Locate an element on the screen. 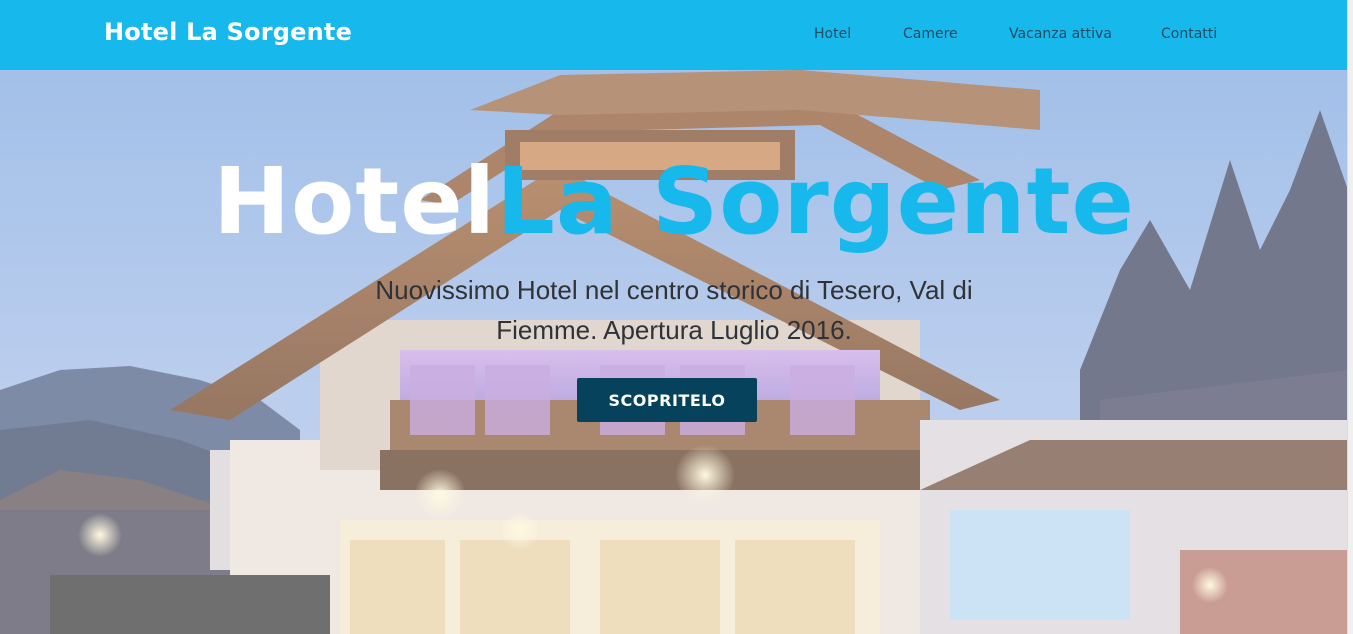 Image resolution: width=1353 pixels, height=634 pixels. nav-link-camere: Camere is located at coordinates (930, 34).